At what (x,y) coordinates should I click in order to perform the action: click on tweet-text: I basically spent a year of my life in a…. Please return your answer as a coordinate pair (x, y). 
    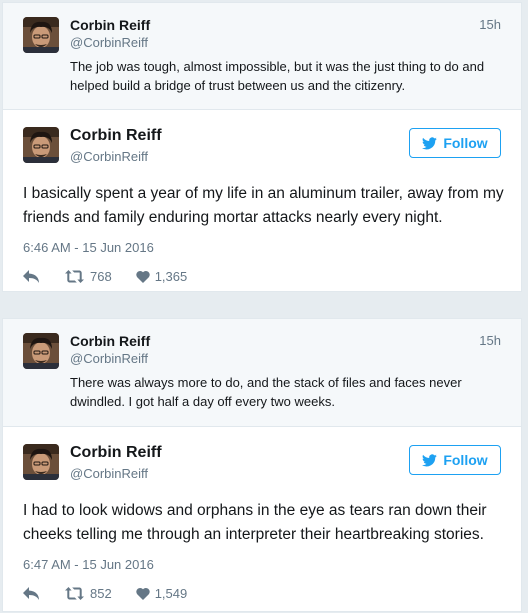
    Looking at the image, I should click on (263, 205).